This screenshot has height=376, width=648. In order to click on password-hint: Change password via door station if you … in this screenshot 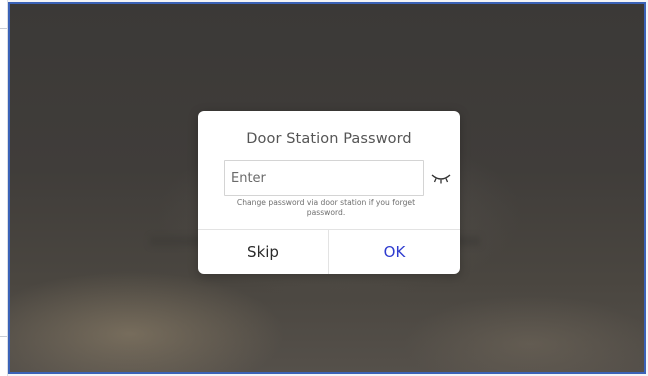, I will do `click(326, 207)`.